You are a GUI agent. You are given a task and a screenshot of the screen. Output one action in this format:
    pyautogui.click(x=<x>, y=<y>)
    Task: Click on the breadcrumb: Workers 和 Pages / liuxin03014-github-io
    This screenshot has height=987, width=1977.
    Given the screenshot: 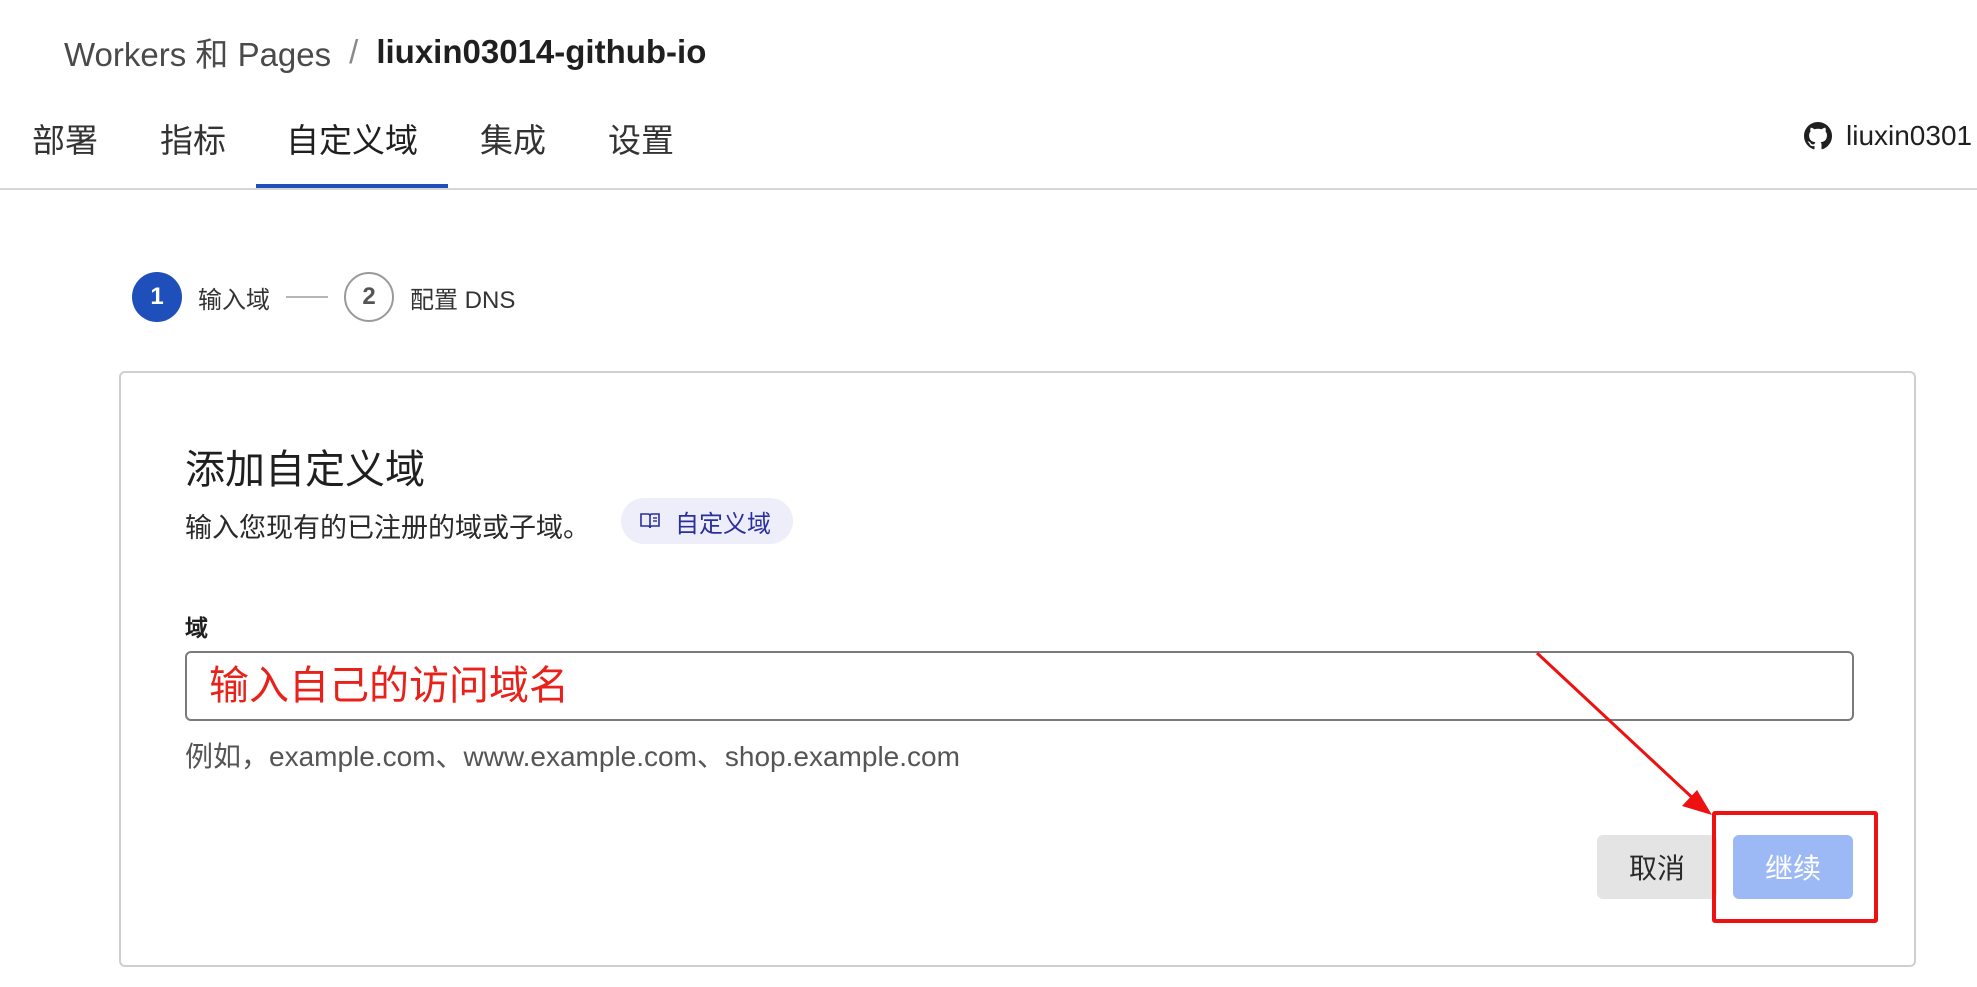 What is the action you would take?
    pyautogui.click(x=385, y=52)
    